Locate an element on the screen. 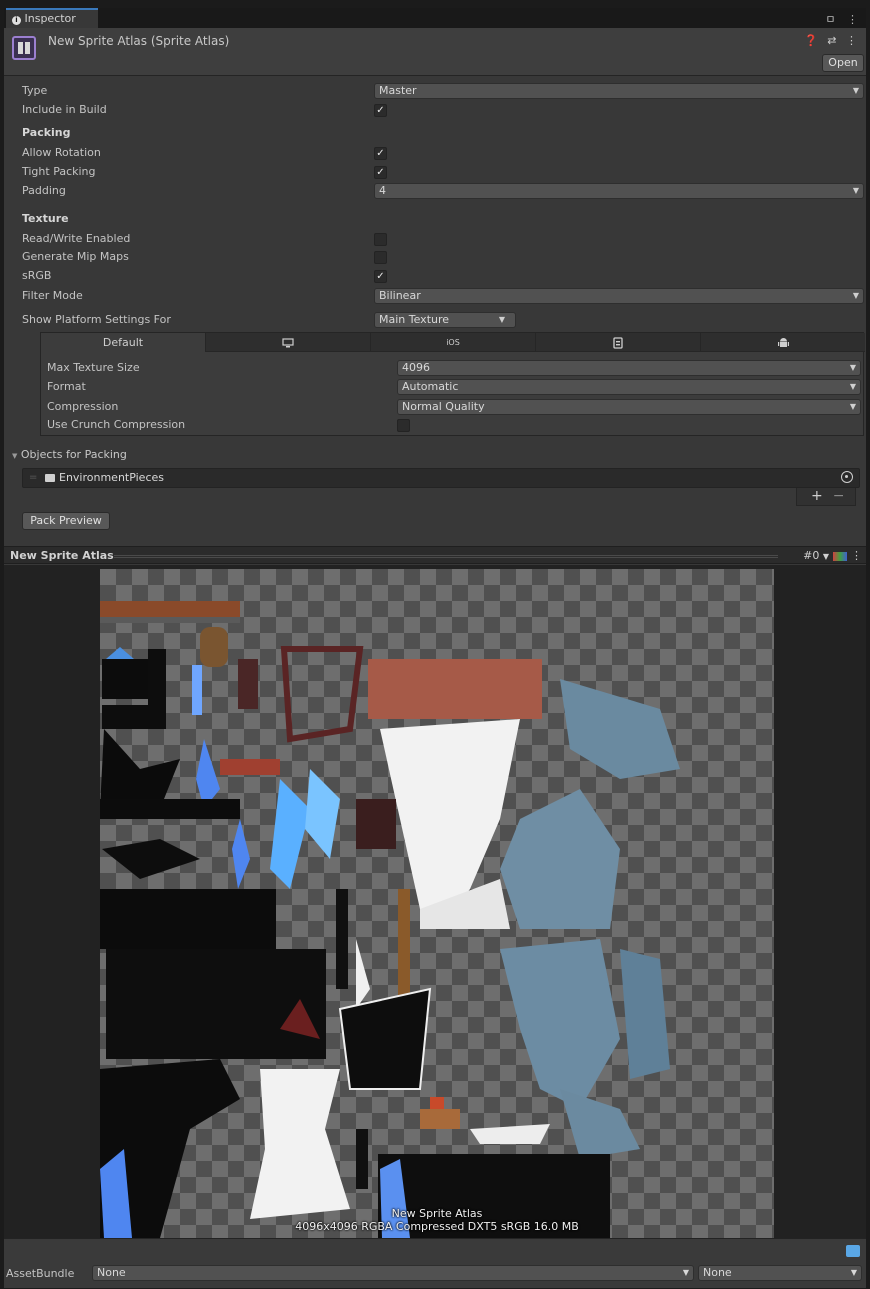  tab-ios: iOS is located at coordinates (453, 342).